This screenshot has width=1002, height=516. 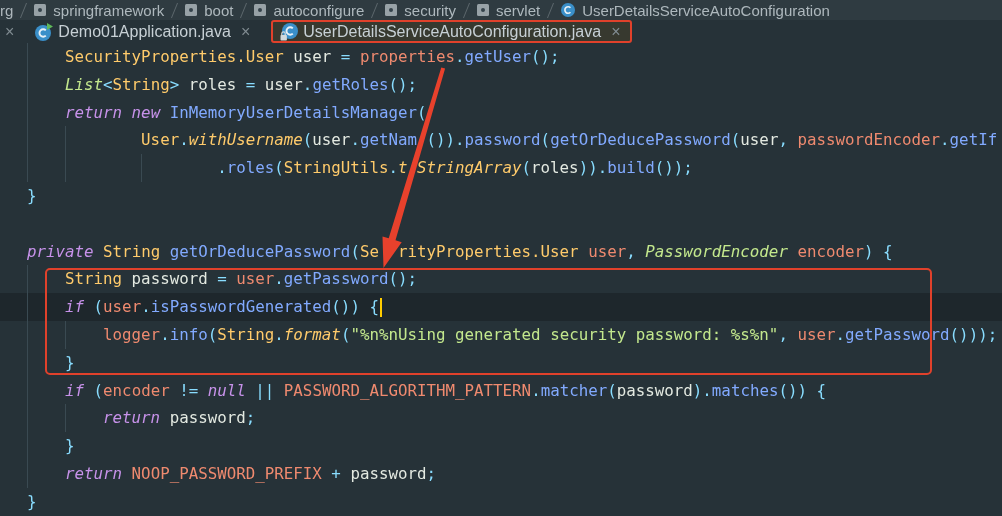 What do you see at coordinates (179, 418) in the screenshot?
I see `code-line: return password;` at bounding box center [179, 418].